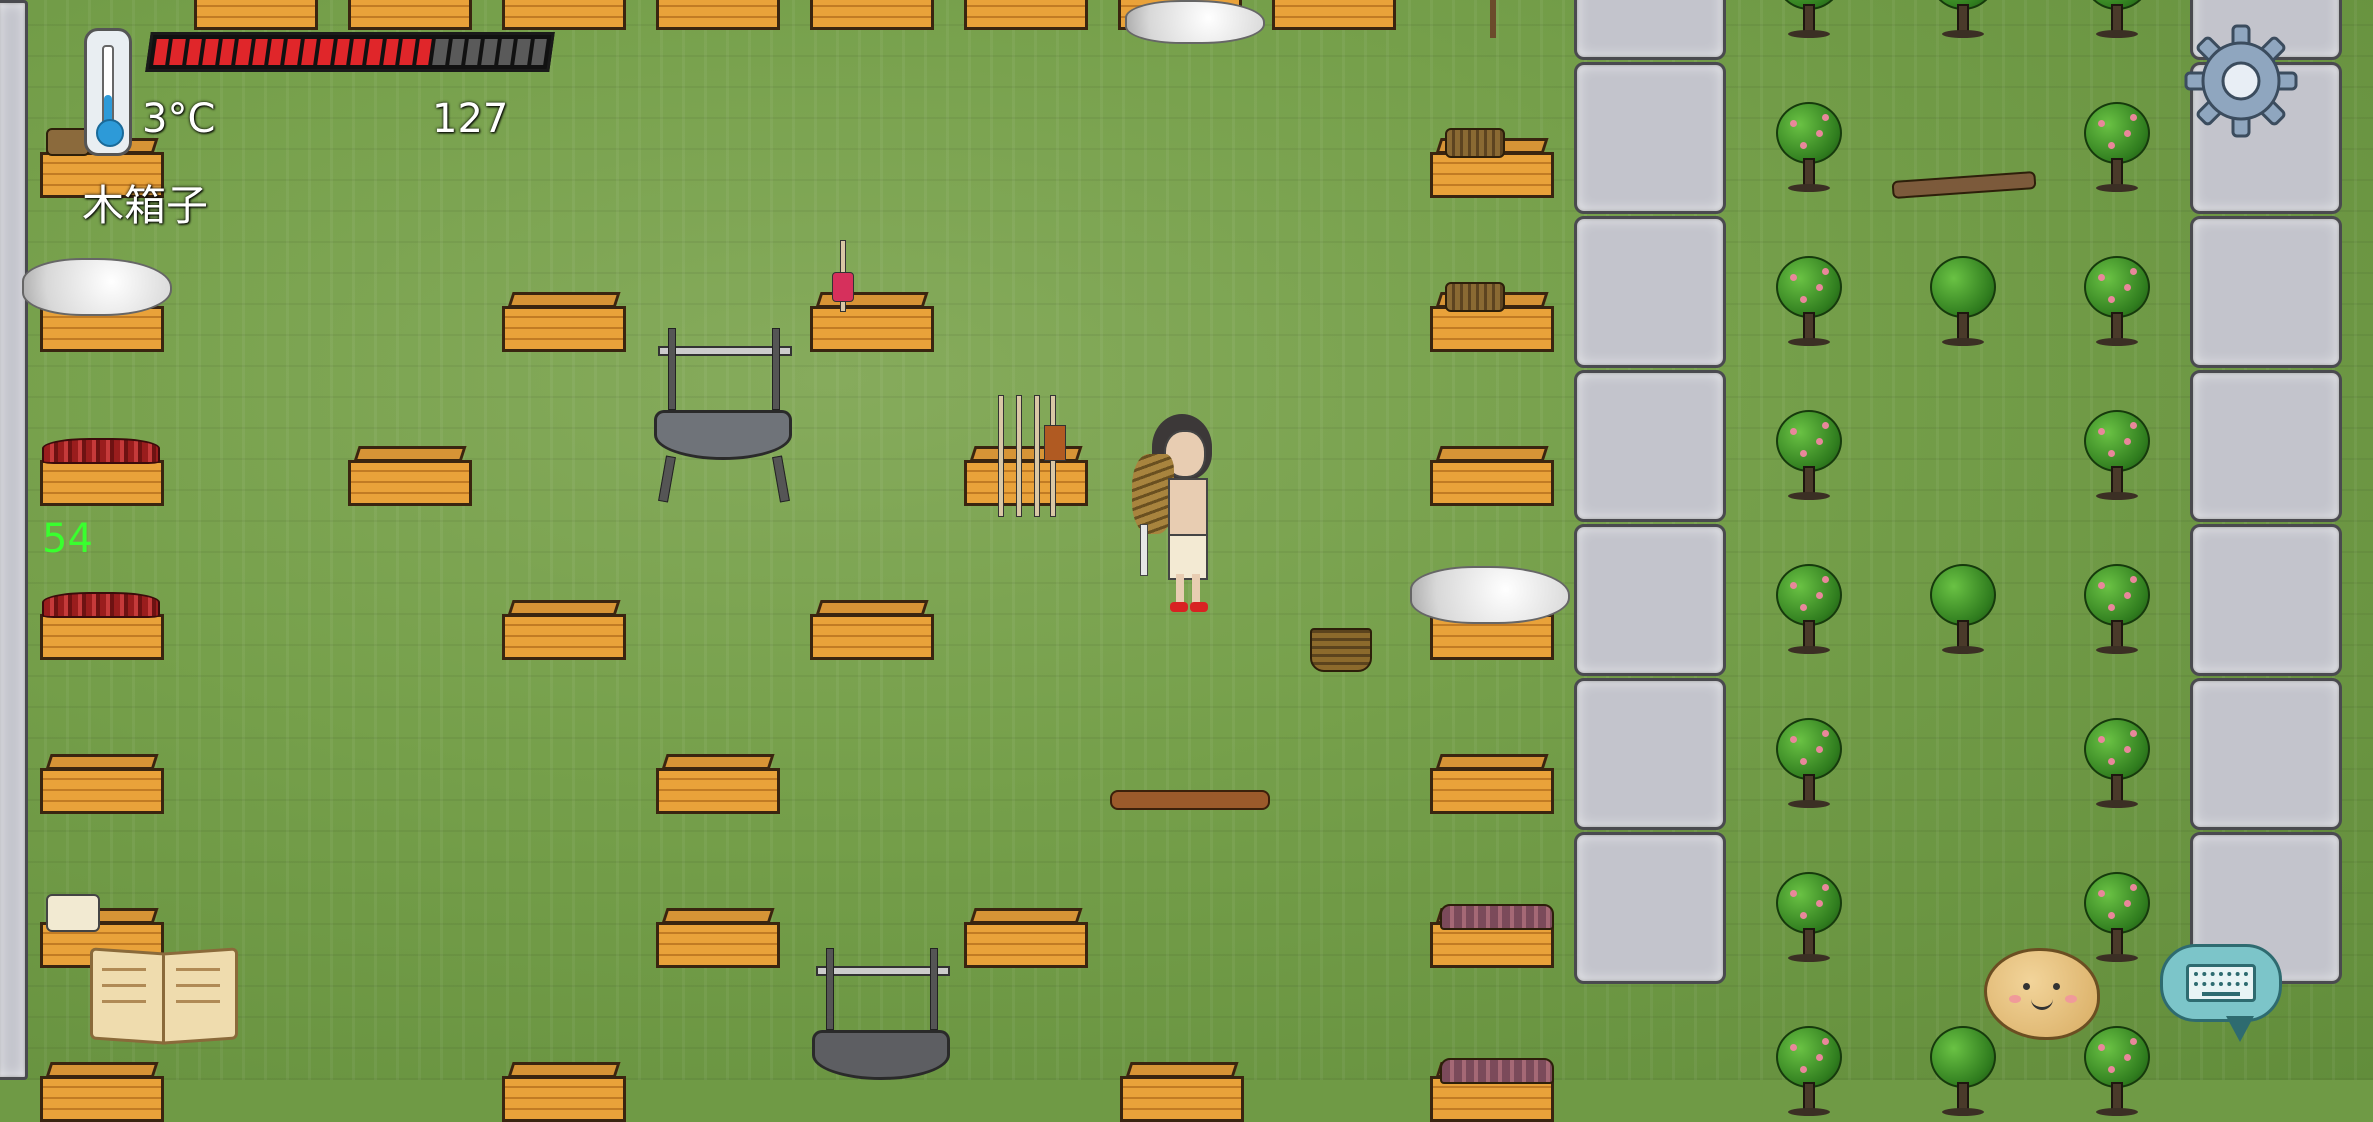  What do you see at coordinates (2222, 996) in the screenshot?
I see `keyboard-speech-bubble-icon` at bounding box center [2222, 996].